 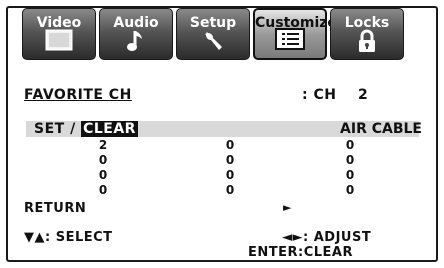 What do you see at coordinates (59, 41) in the screenshot?
I see `screen-icon` at bounding box center [59, 41].